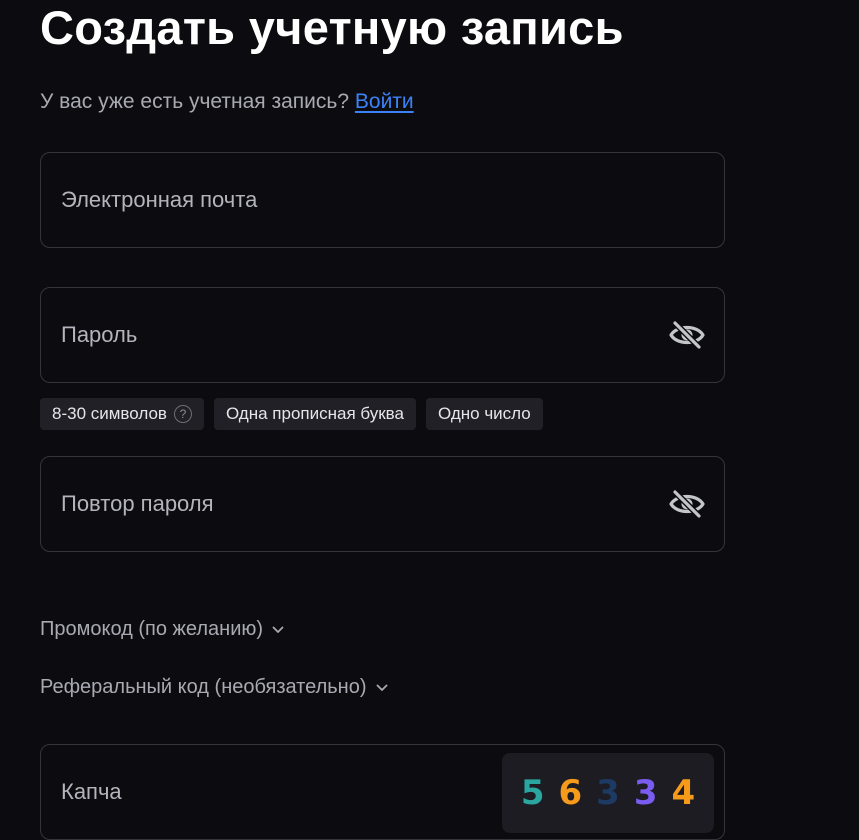  I want to click on email-input, so click(351, 200).